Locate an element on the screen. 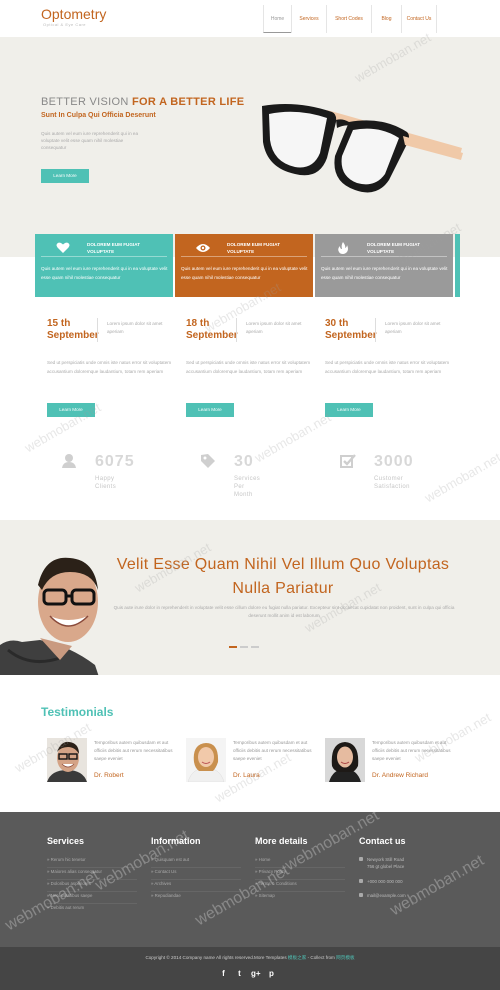  contact-phone-text: +000 000 000 000 is located at coordinates (385, 881).